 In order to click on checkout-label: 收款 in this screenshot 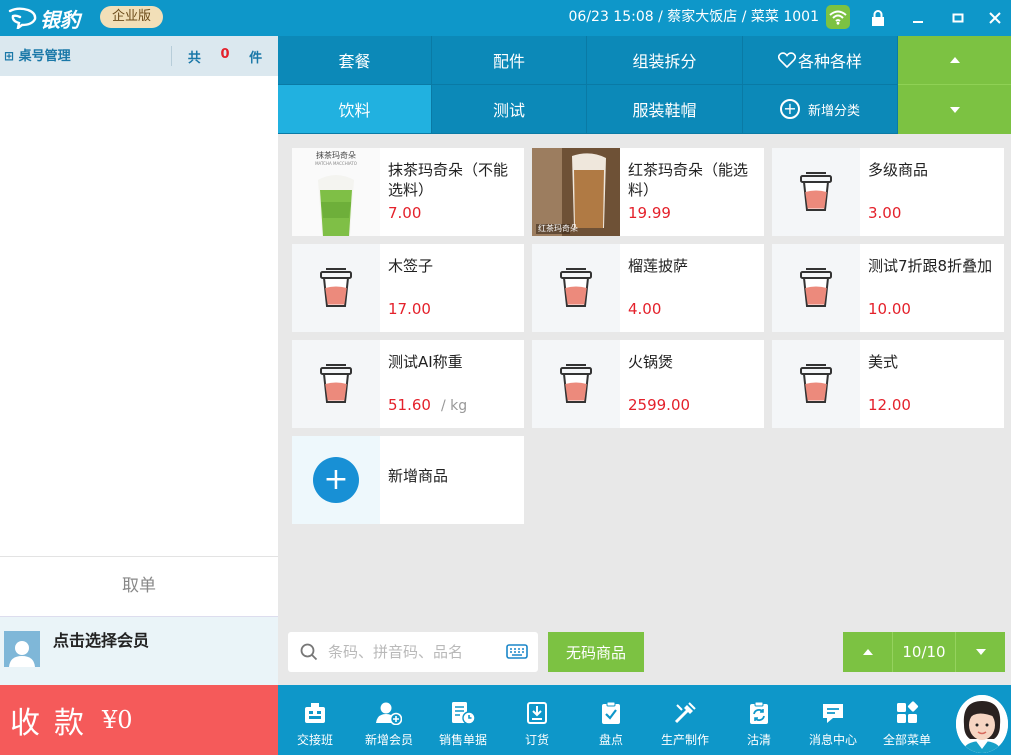, I will do `click(54, 723)`.